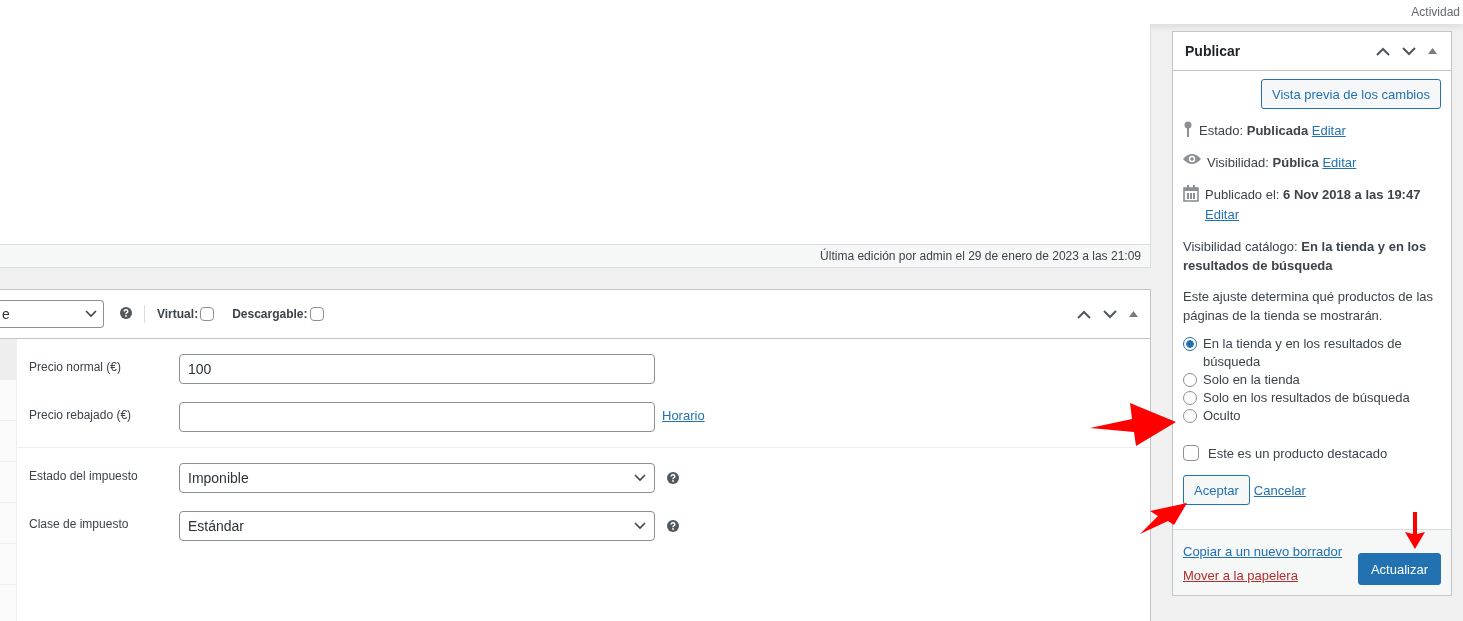  What do you see at coordinates (1213, 51) in the screenshot?
I see `publish-title: Publicar` at bounding box center [1213, 51].